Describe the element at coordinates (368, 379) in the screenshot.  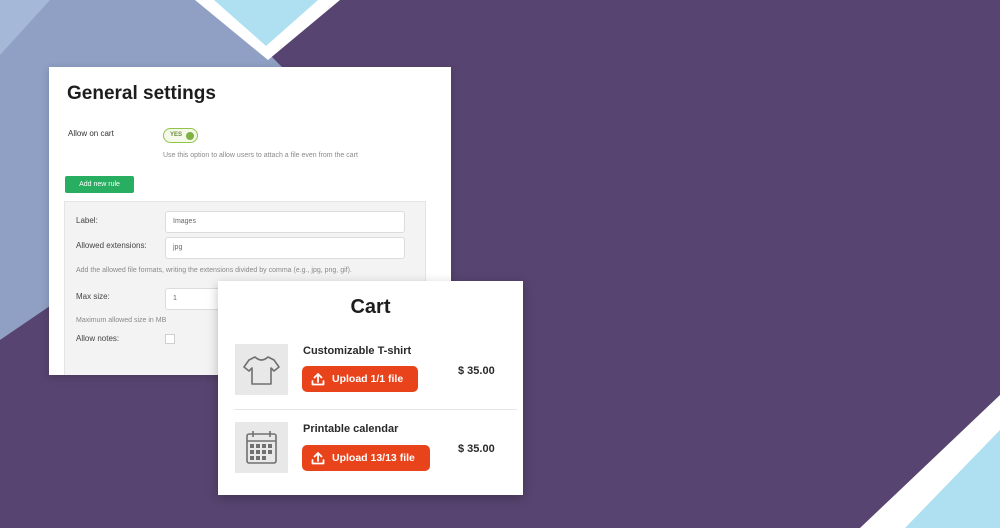
I see `upload-button-label: Upload 1/1 file` at that location.